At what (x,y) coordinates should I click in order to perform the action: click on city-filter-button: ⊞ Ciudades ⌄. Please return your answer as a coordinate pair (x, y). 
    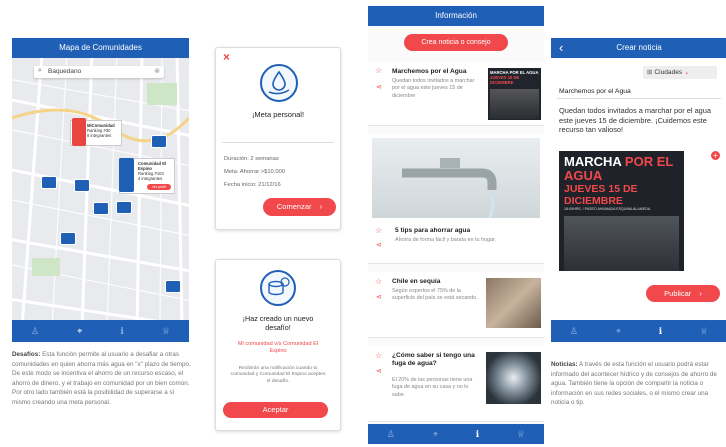
    Looking at the image, I should click on (680, 72).